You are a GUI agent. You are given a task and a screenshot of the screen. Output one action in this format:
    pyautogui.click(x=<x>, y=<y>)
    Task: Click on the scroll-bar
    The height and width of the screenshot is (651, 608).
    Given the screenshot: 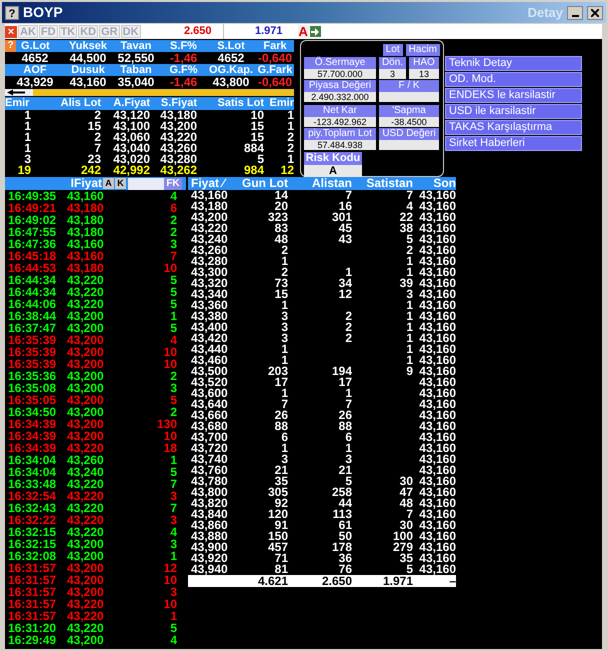 What is the action you would take?
    pyautogui.click(x=149, y=92)
    